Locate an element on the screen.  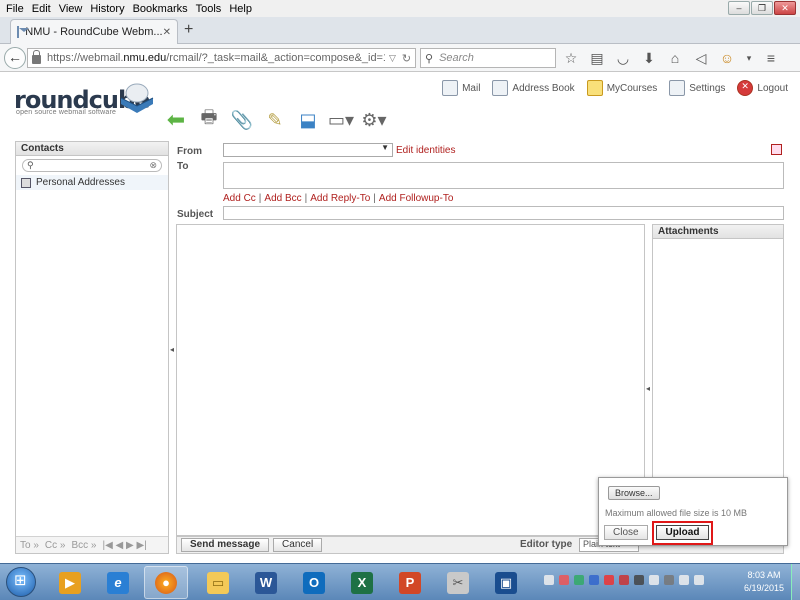
nav-logout: Logout is located at coordinates (762, 88).